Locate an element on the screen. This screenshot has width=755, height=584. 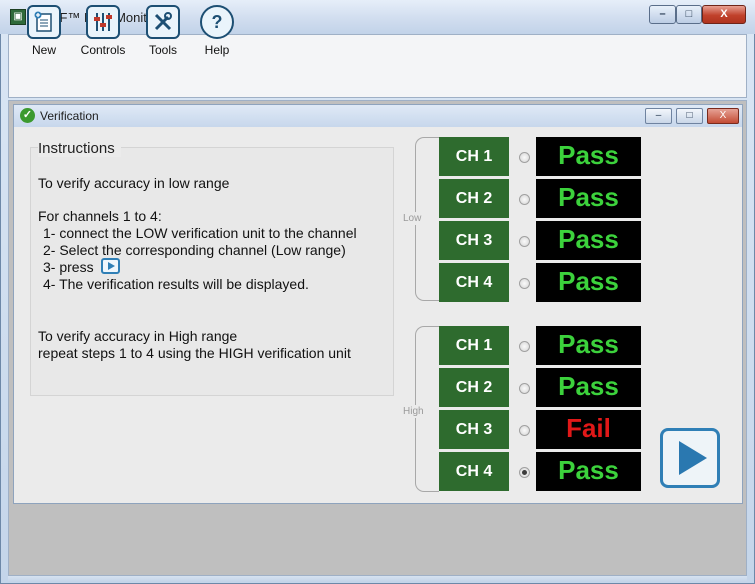
low-ch2-button: CH 2 is located at coordinates (474, 198).